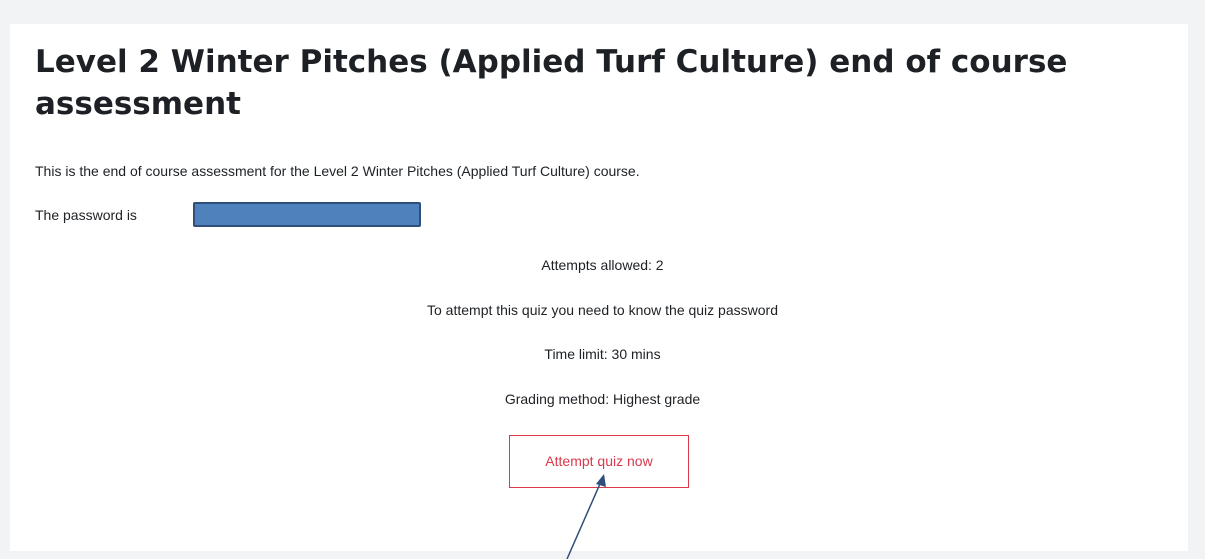 The width and height of the screenshot is (1205, 559). What do you see at coordinates (602, 354) in the screenshot?
I see `time-limit-text: Time limit: 30 mins` at bounding box center [602, 354].